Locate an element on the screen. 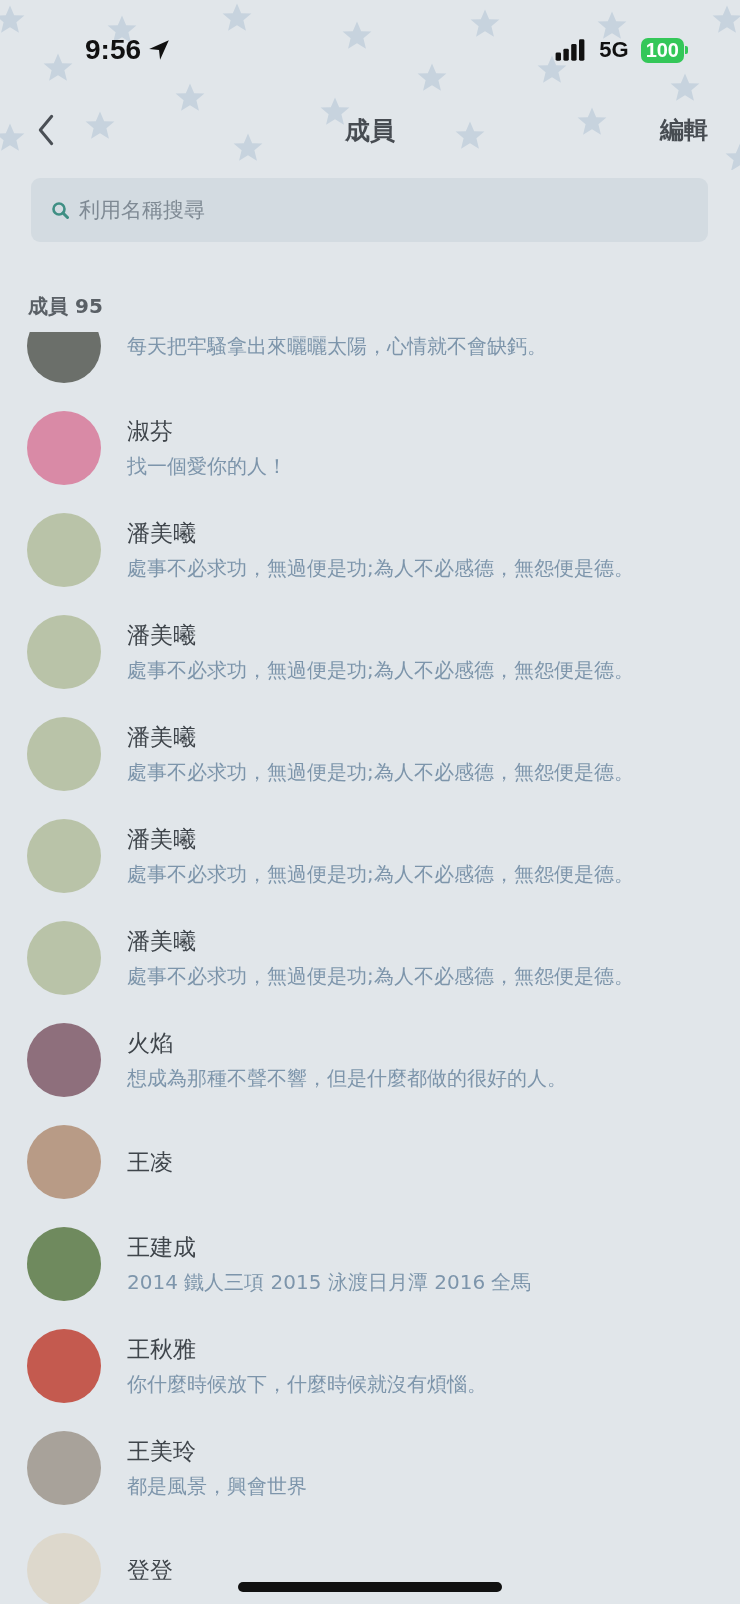 The height and width of the screenshot is (1604, 740). member-row: 淑芬 找一個愛你的人！ is located at coordinates (370, 448).